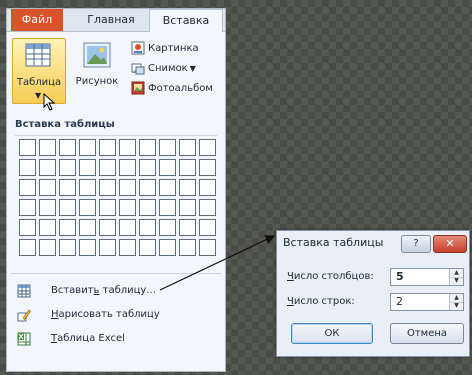 This screenshot has width=472, height=375. What do you see at coordinates (416, 244) in the screenshot?
I see `help-button: ?` at bounding box center [416, 244].